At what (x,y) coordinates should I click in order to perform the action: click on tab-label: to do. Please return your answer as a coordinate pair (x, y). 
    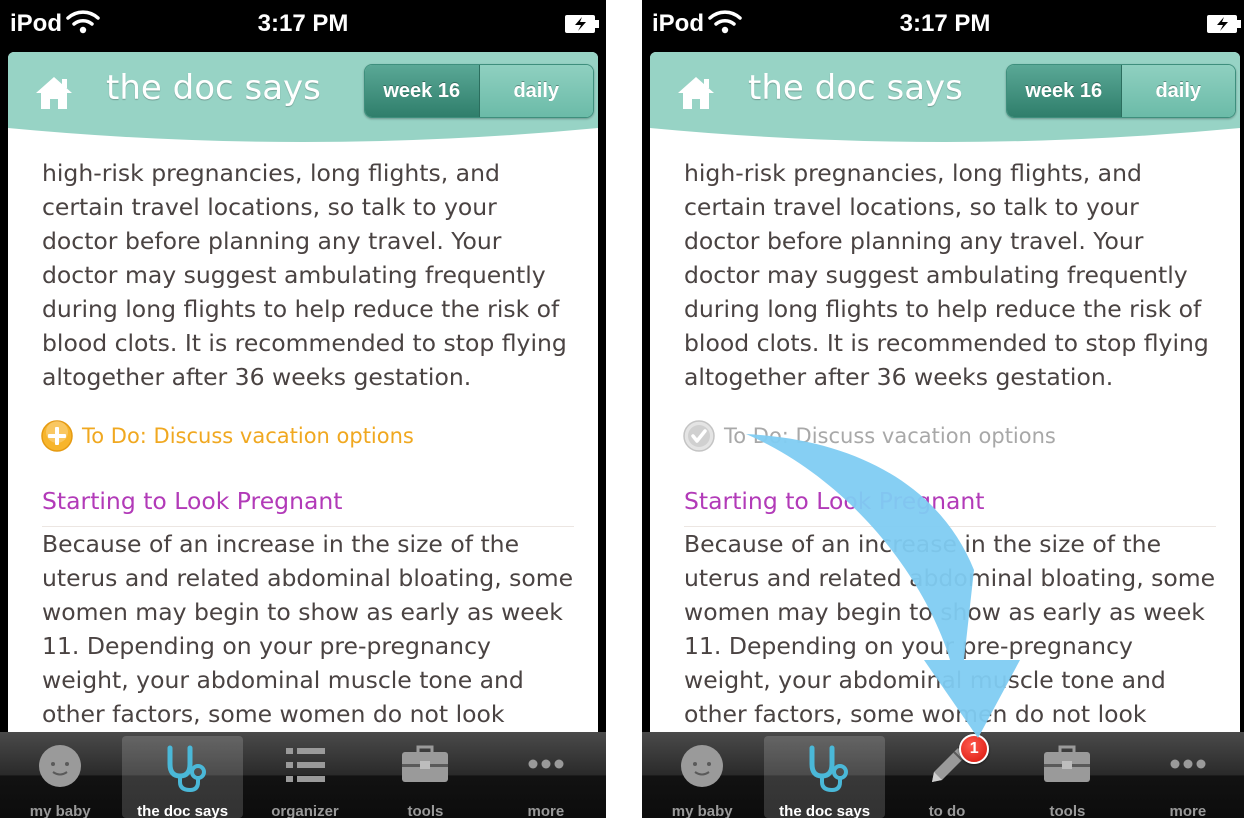
    Looking at the image, I should click on (947, 810).